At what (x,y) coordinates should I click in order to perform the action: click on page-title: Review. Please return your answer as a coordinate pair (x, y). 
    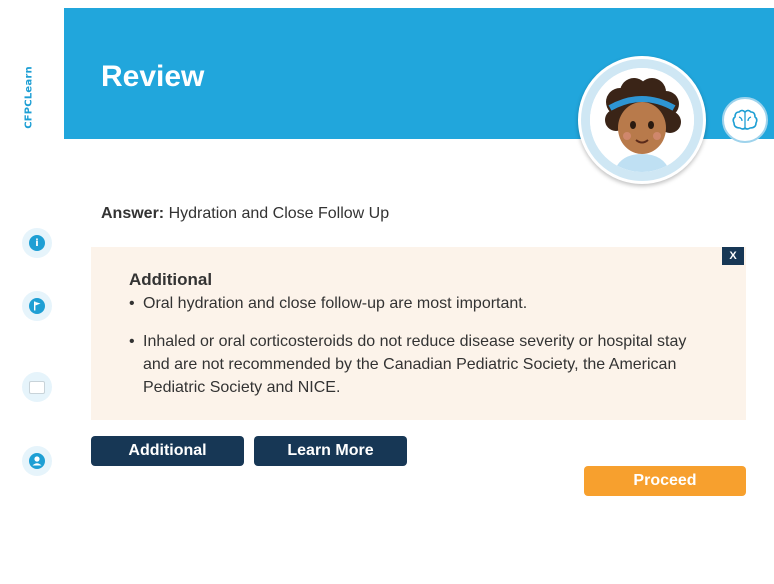
    Looking at the image, I should click on (153, 76).